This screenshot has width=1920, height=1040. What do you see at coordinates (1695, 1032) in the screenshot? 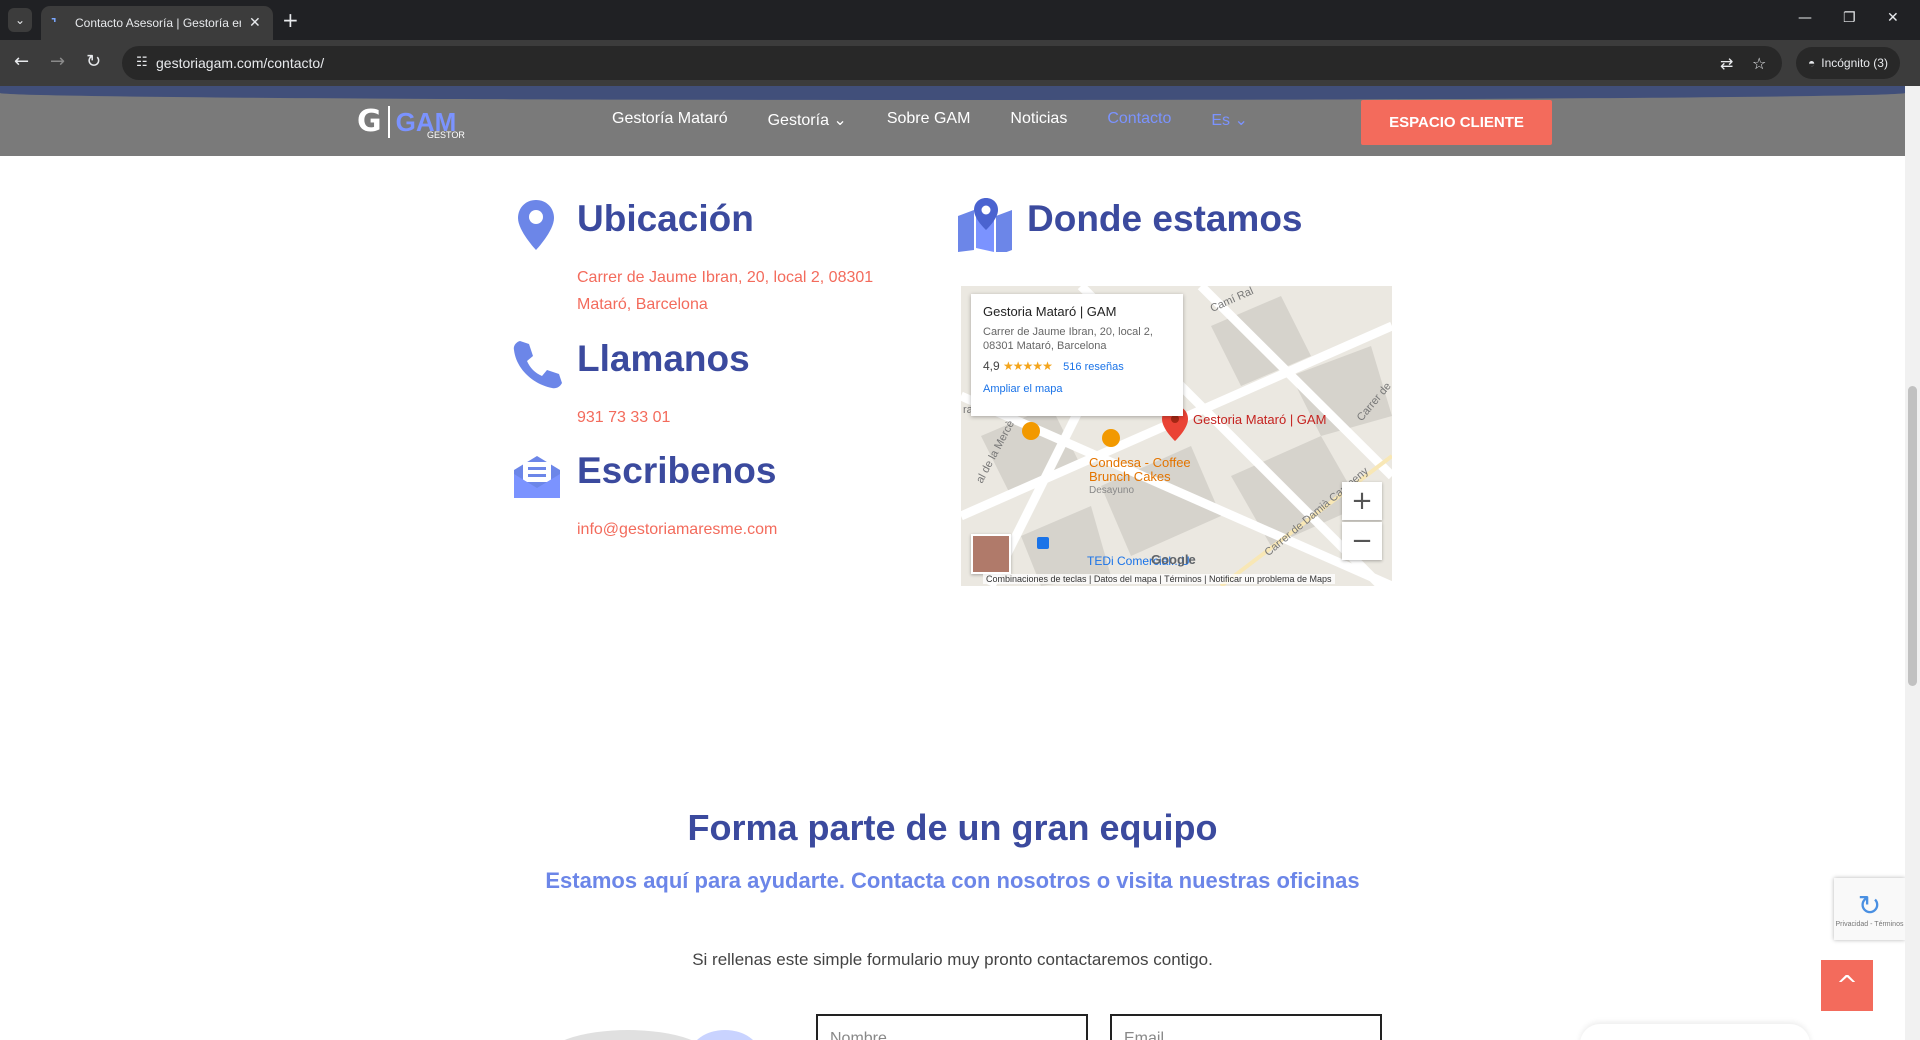
I see `chat-widget` at bounding box center [1695, 1032].